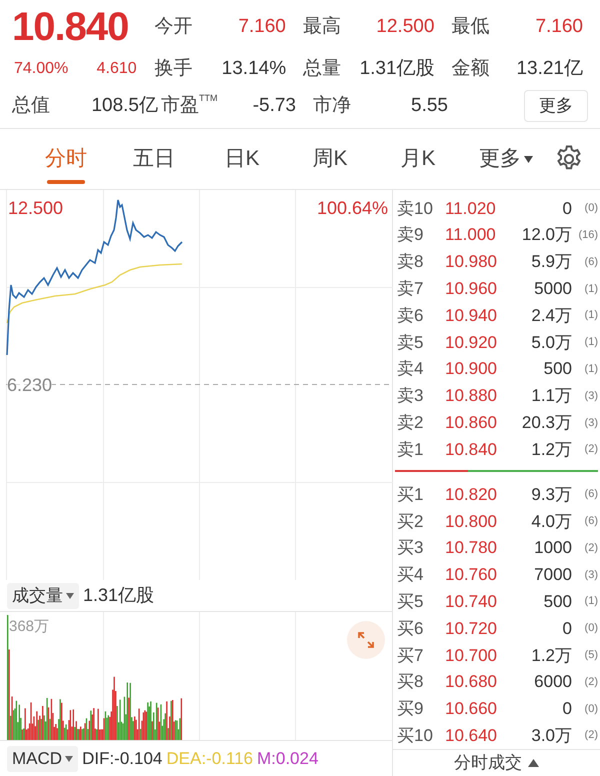 The height and width of the screenshot is (776, 600). What do you see at coordinates (556, 106) in the screenshot?
I see `more-button: 更多` at bounding box center [556, 106].